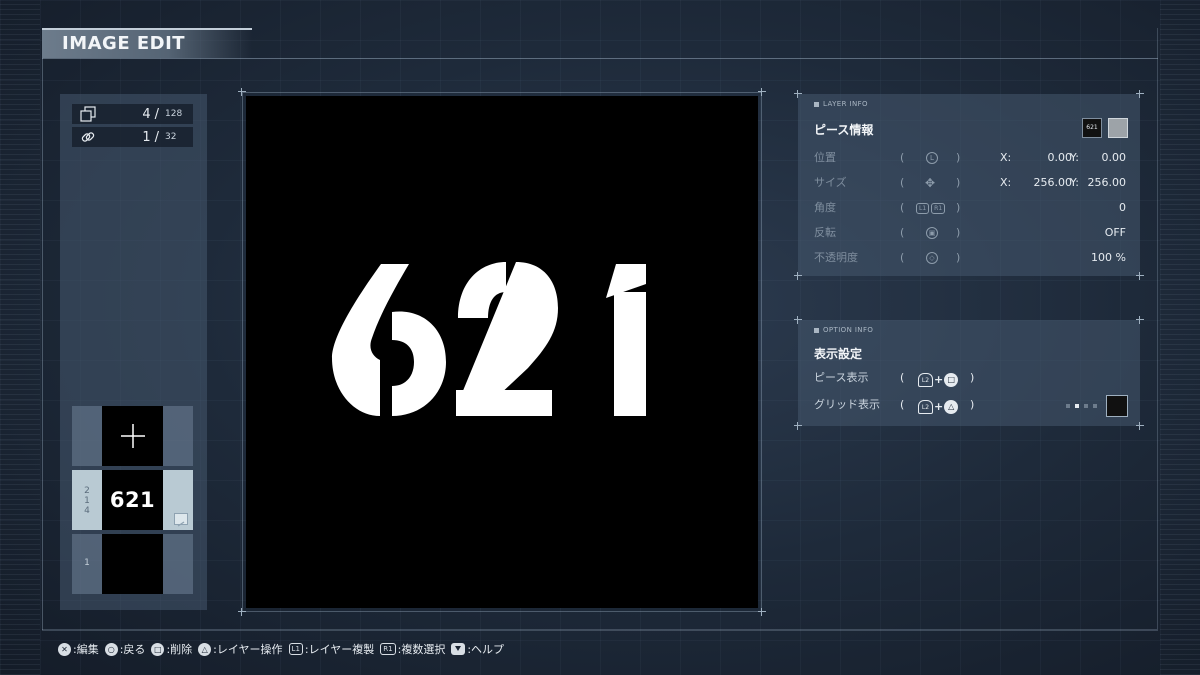 The height and width of the screenshot is (675, 1200). What do you see at coordinates (1060, 157) in the screenshot?
I see `position-x-value: 0.00` at bounding box center [1060, 157].